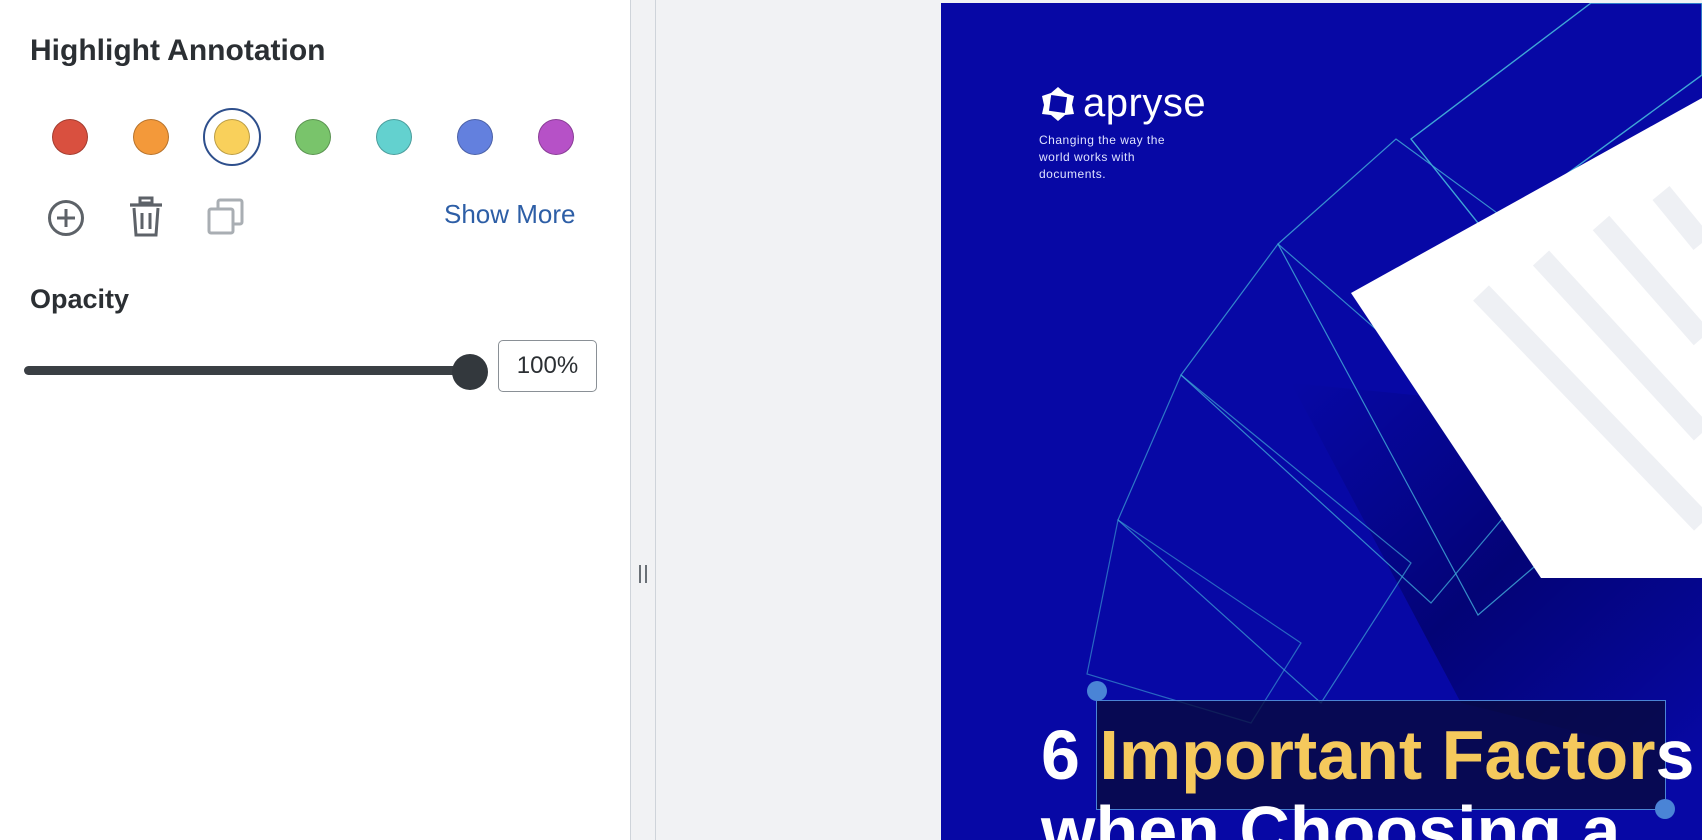 This screenshot has width=1702, height=840. I want to click on opacity-slider-thumb, so click(470, 372).